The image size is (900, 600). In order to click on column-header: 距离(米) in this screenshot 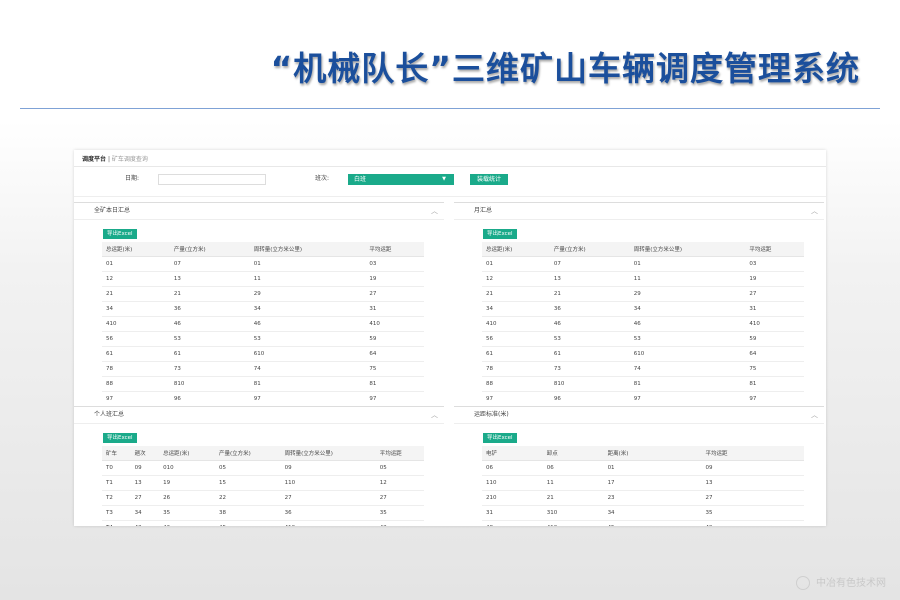, I will do `click(652, 453)`.